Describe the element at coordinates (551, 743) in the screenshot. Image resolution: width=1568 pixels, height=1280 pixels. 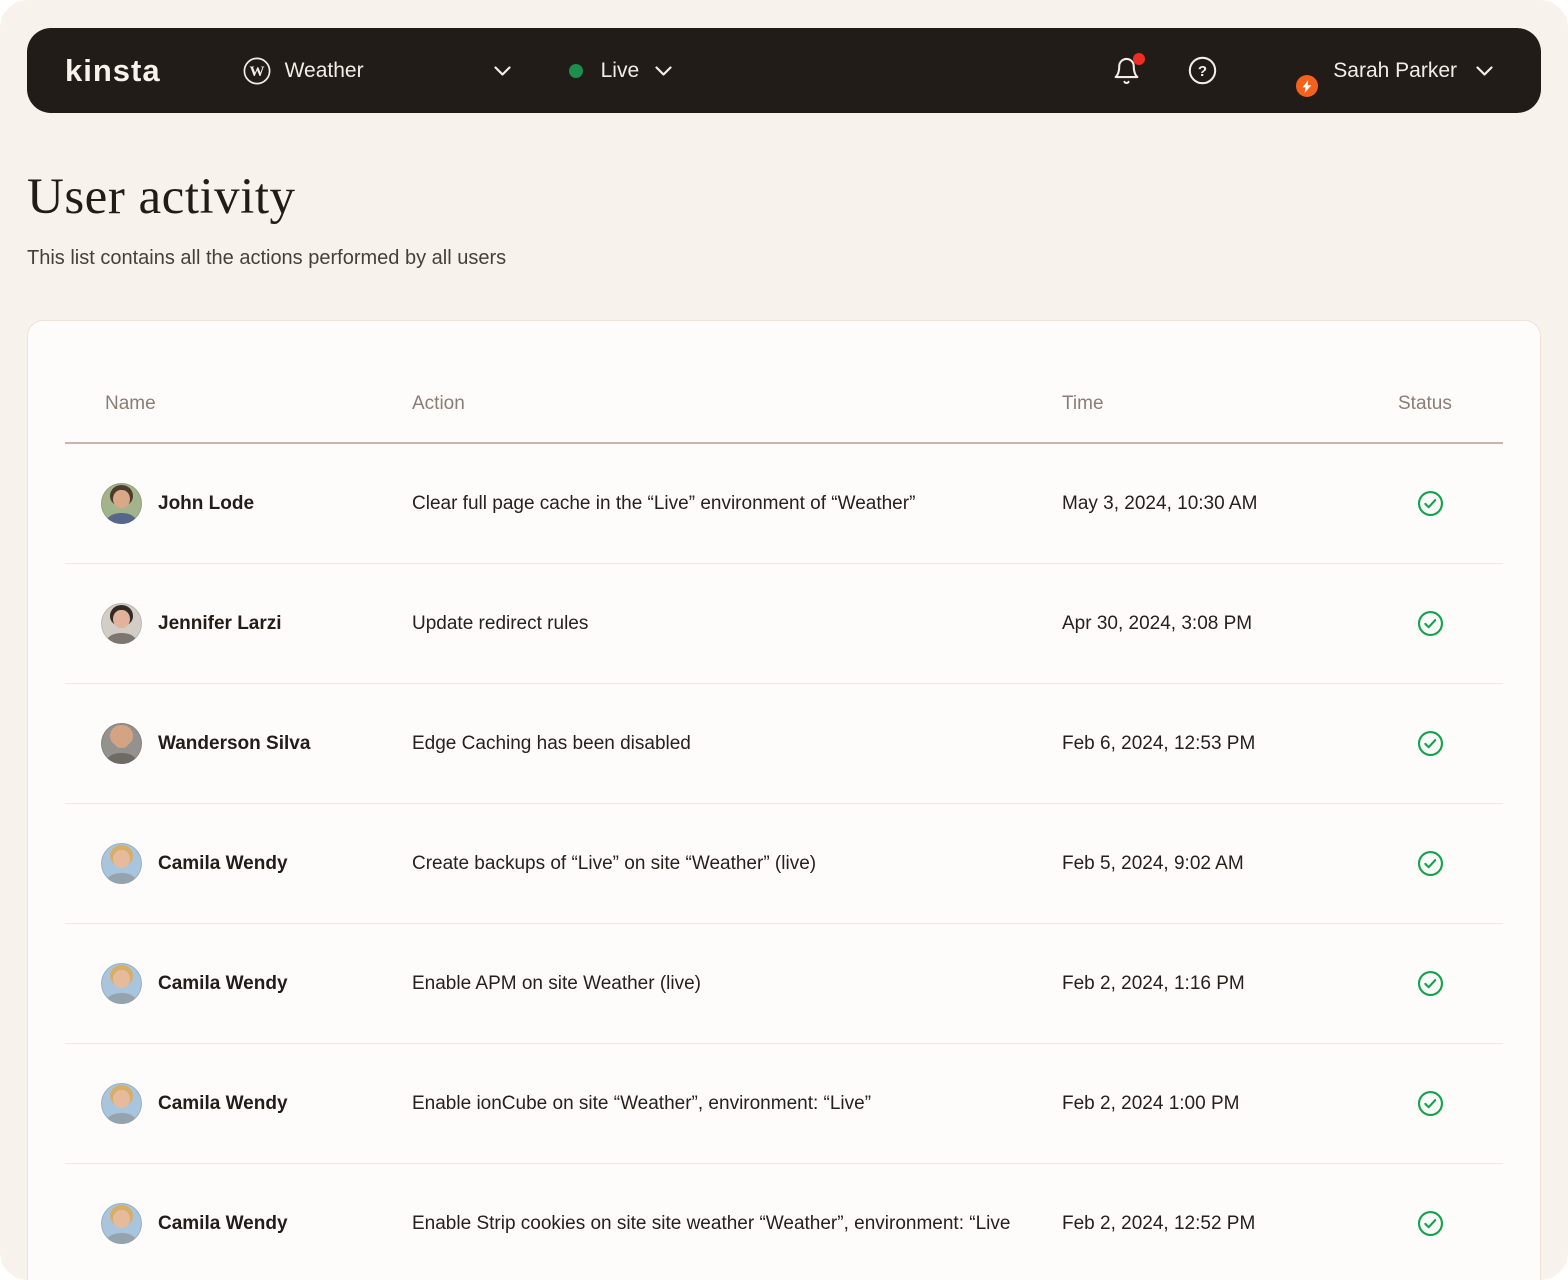
I see `action-text: Edge Caching has been disabled` at that location.